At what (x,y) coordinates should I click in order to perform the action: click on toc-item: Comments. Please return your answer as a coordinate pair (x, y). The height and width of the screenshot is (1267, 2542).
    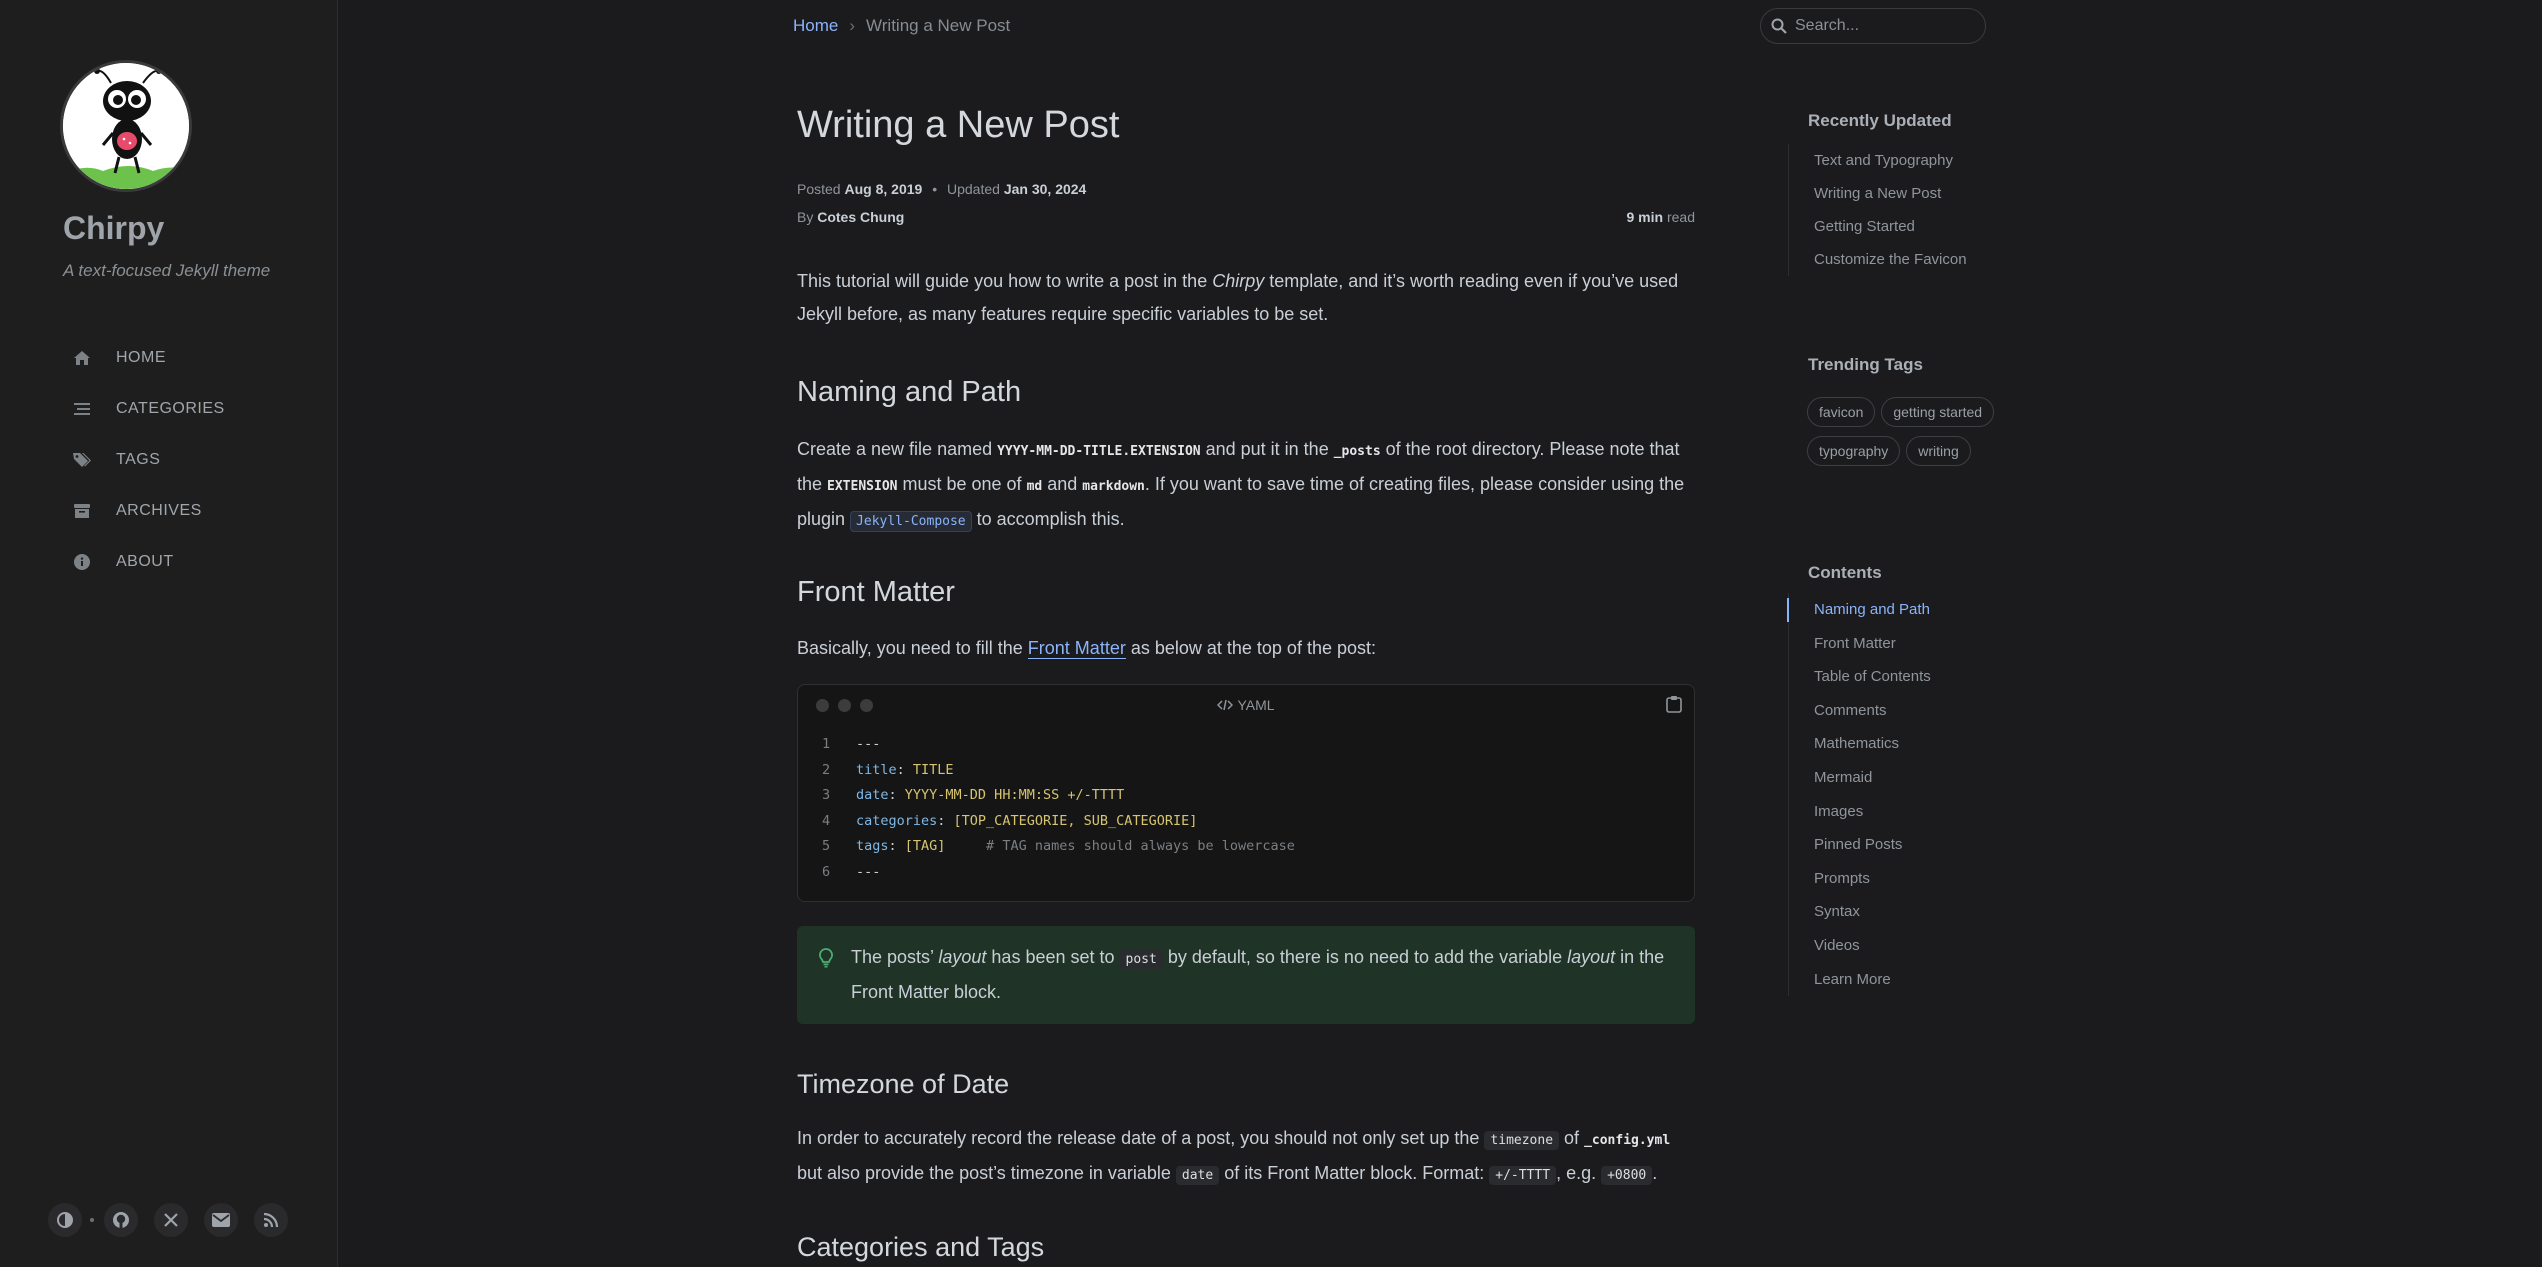
    Looking at the image, I should click on (1872, 711).